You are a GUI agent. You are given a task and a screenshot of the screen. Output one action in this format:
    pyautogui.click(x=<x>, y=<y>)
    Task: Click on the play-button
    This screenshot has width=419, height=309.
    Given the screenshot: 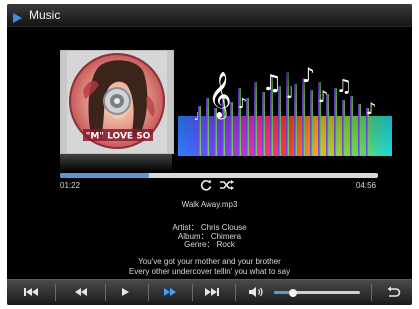 What is the action you would take?
    pyautogui.click(x=125, y=292)
    